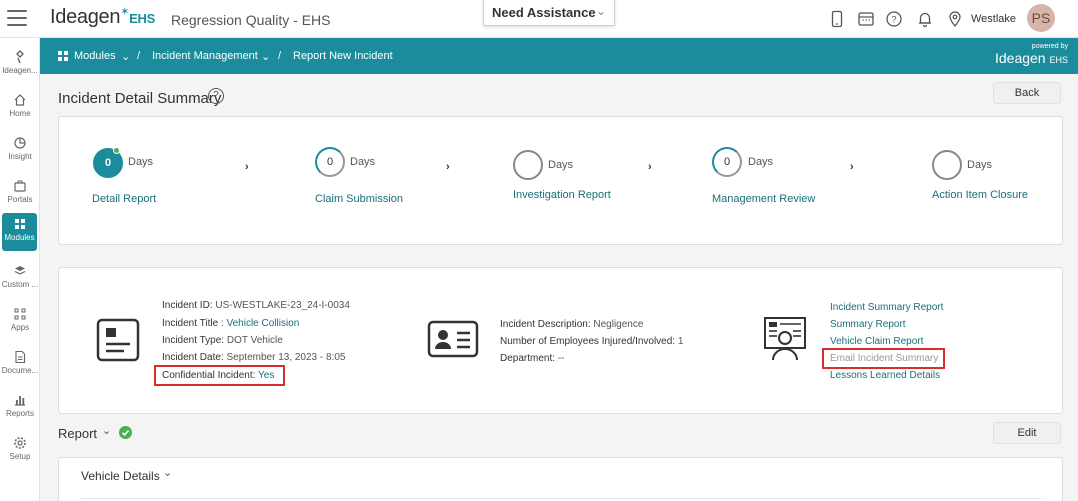 The width and height of the screenshot is (1078, 501). I want to click on summary-report-link: Summary Report, so click(868, 324).